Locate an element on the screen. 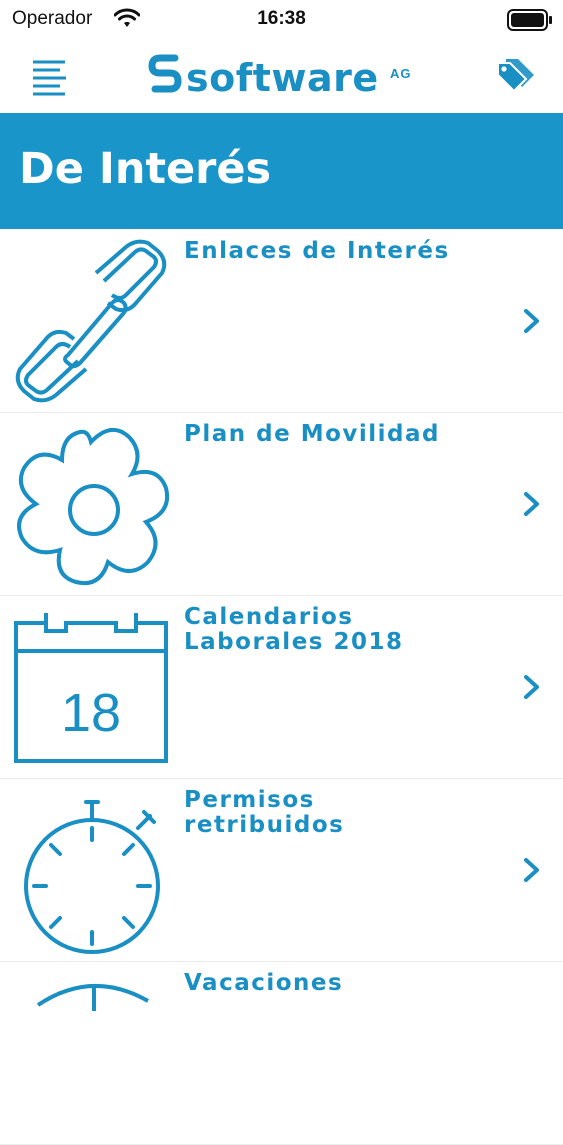 The height and width of the screenshot is (1145, 563). tags-icon is located at coordinates (515, 75).